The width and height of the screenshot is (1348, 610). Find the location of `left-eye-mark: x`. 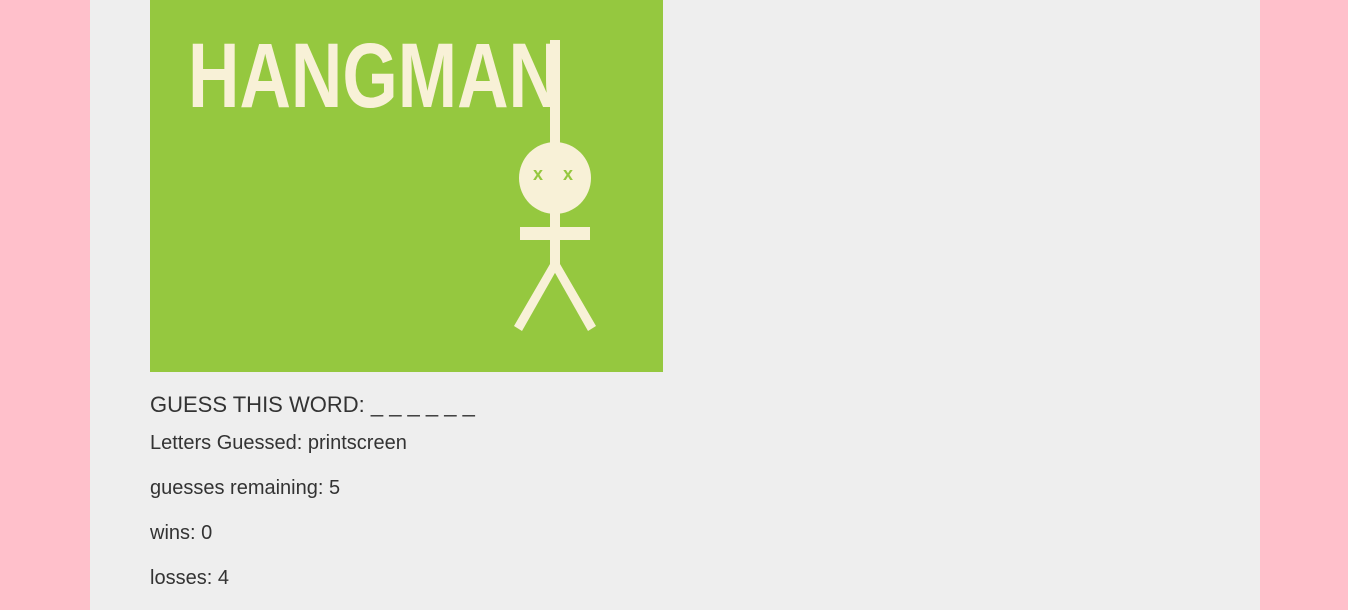

left-eye-mark: x is located at coordinates (538, 174).